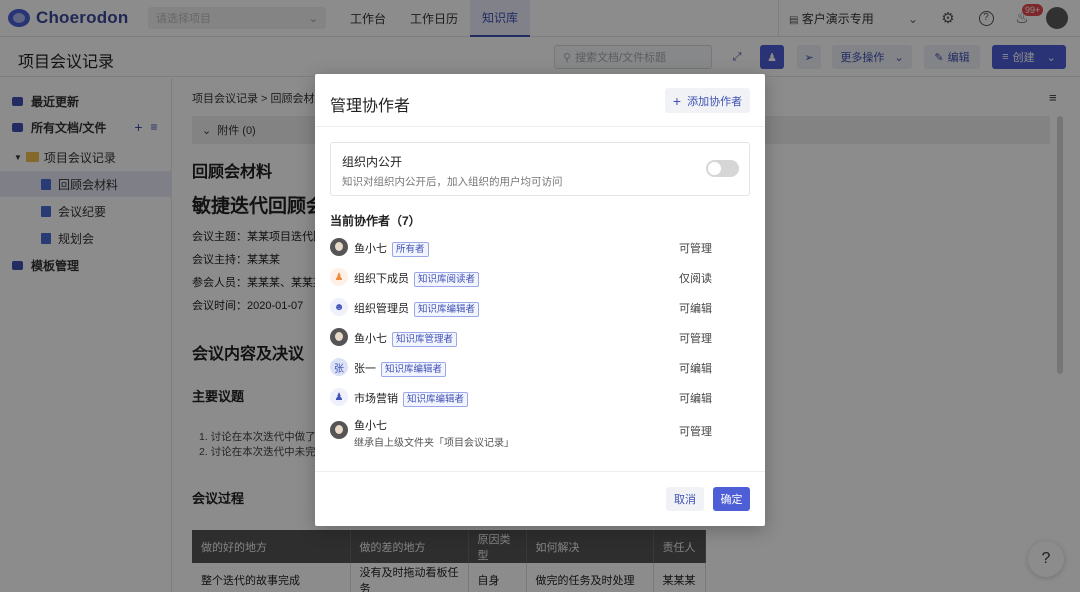 The height and width of the screenshot is (592, 1080). I want to click on public-toggle, so click(722, 168).